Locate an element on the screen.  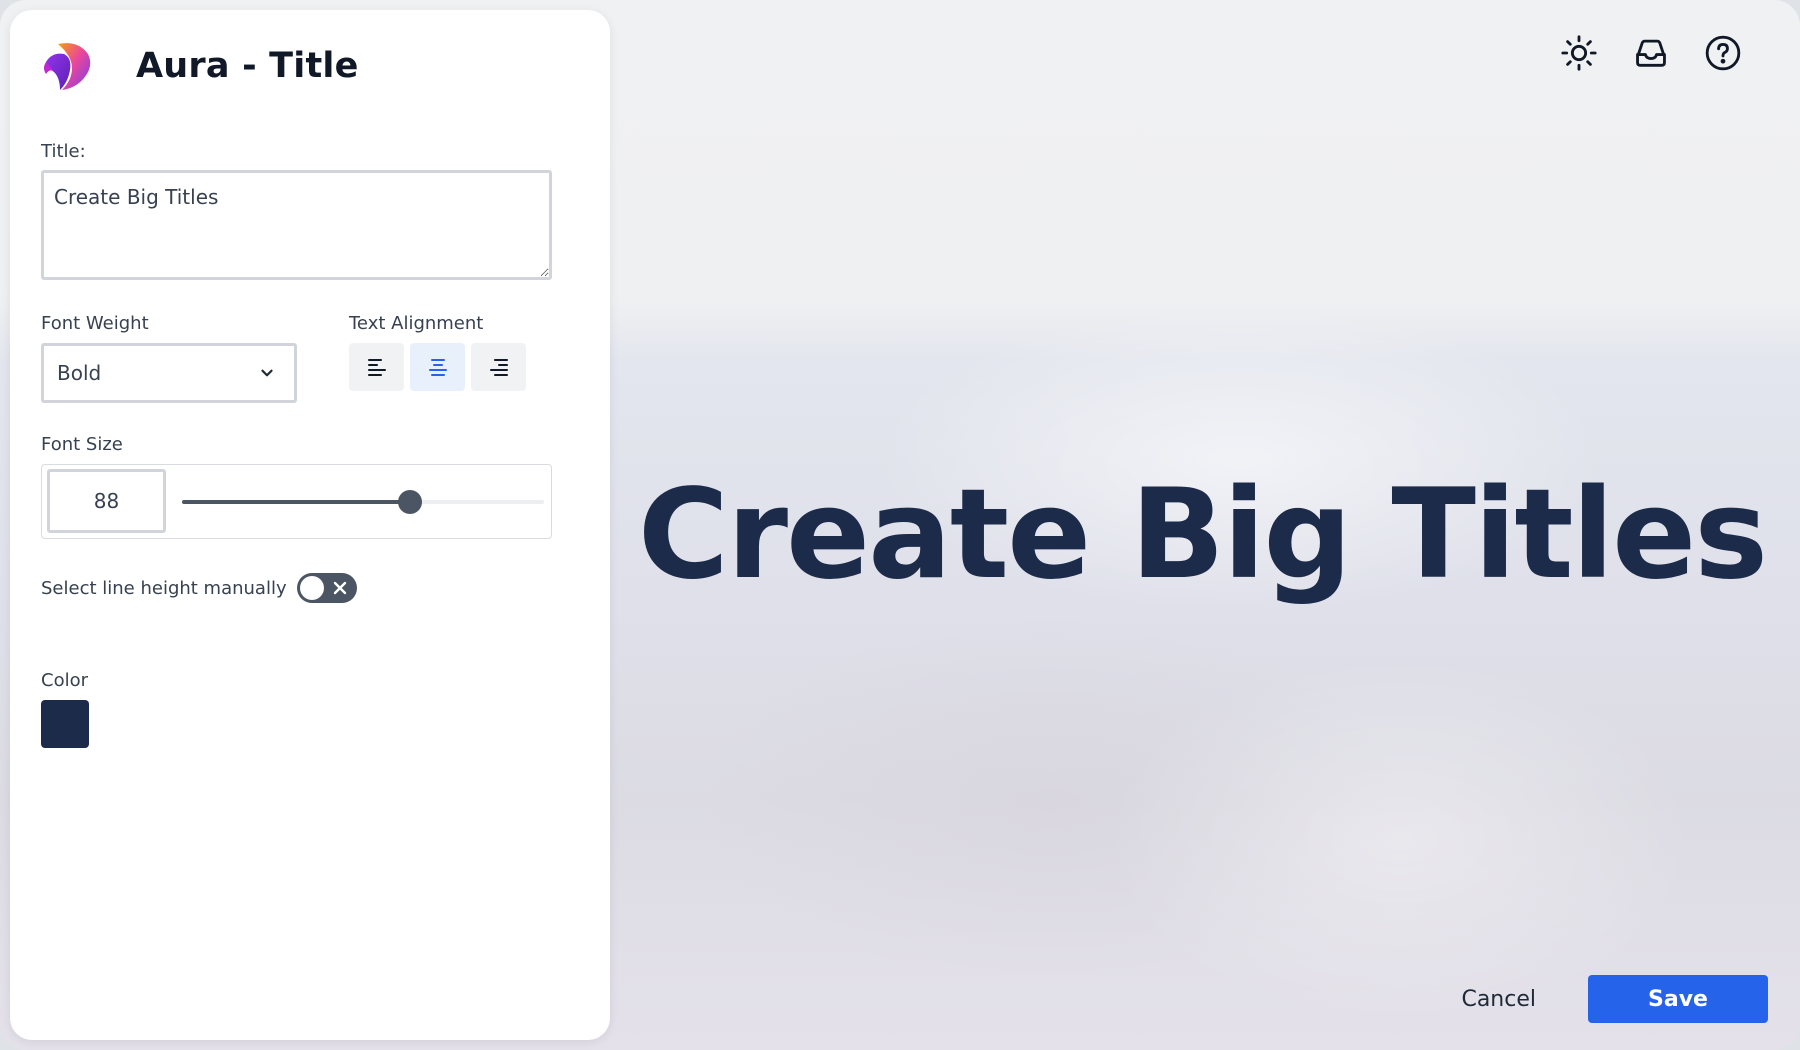
font-size-control: 88 is located at coordinates (296, 501).